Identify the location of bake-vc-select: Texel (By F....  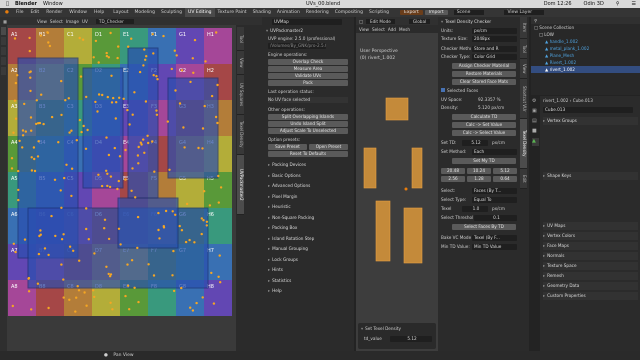
(494, 238).